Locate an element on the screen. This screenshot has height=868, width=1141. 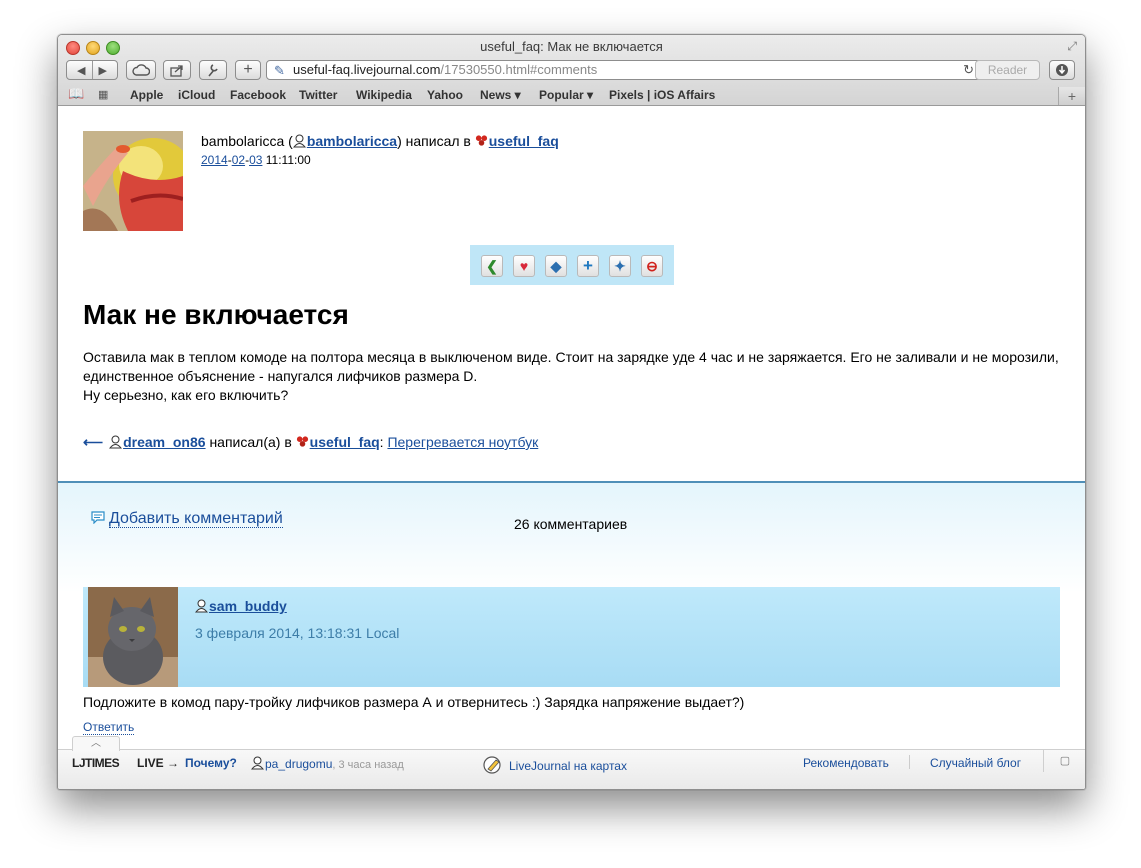
bookmark-apple: Apple is located at coordinates (146, 95).